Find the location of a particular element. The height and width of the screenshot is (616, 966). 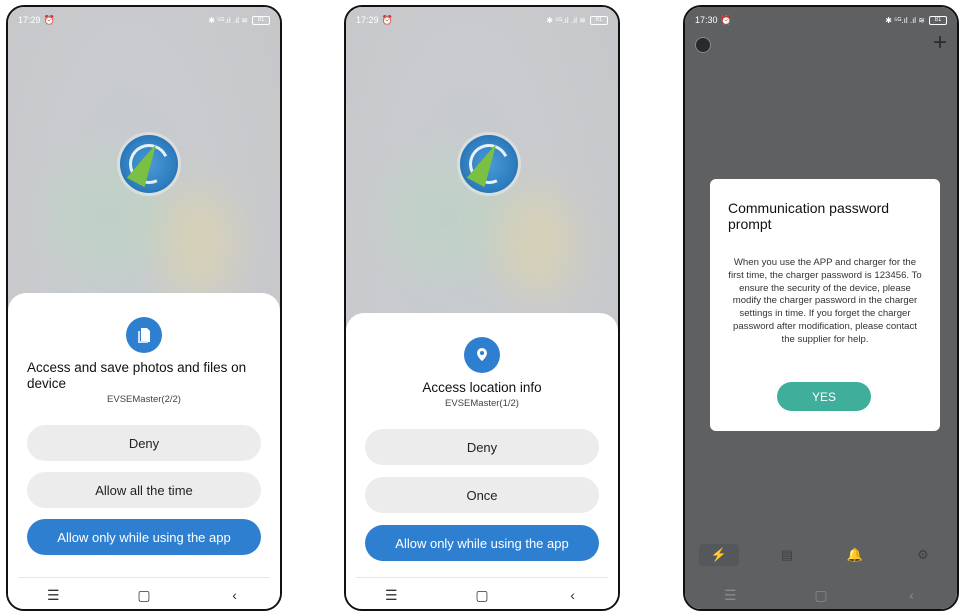

avatar is located at coordinates (703, 45).